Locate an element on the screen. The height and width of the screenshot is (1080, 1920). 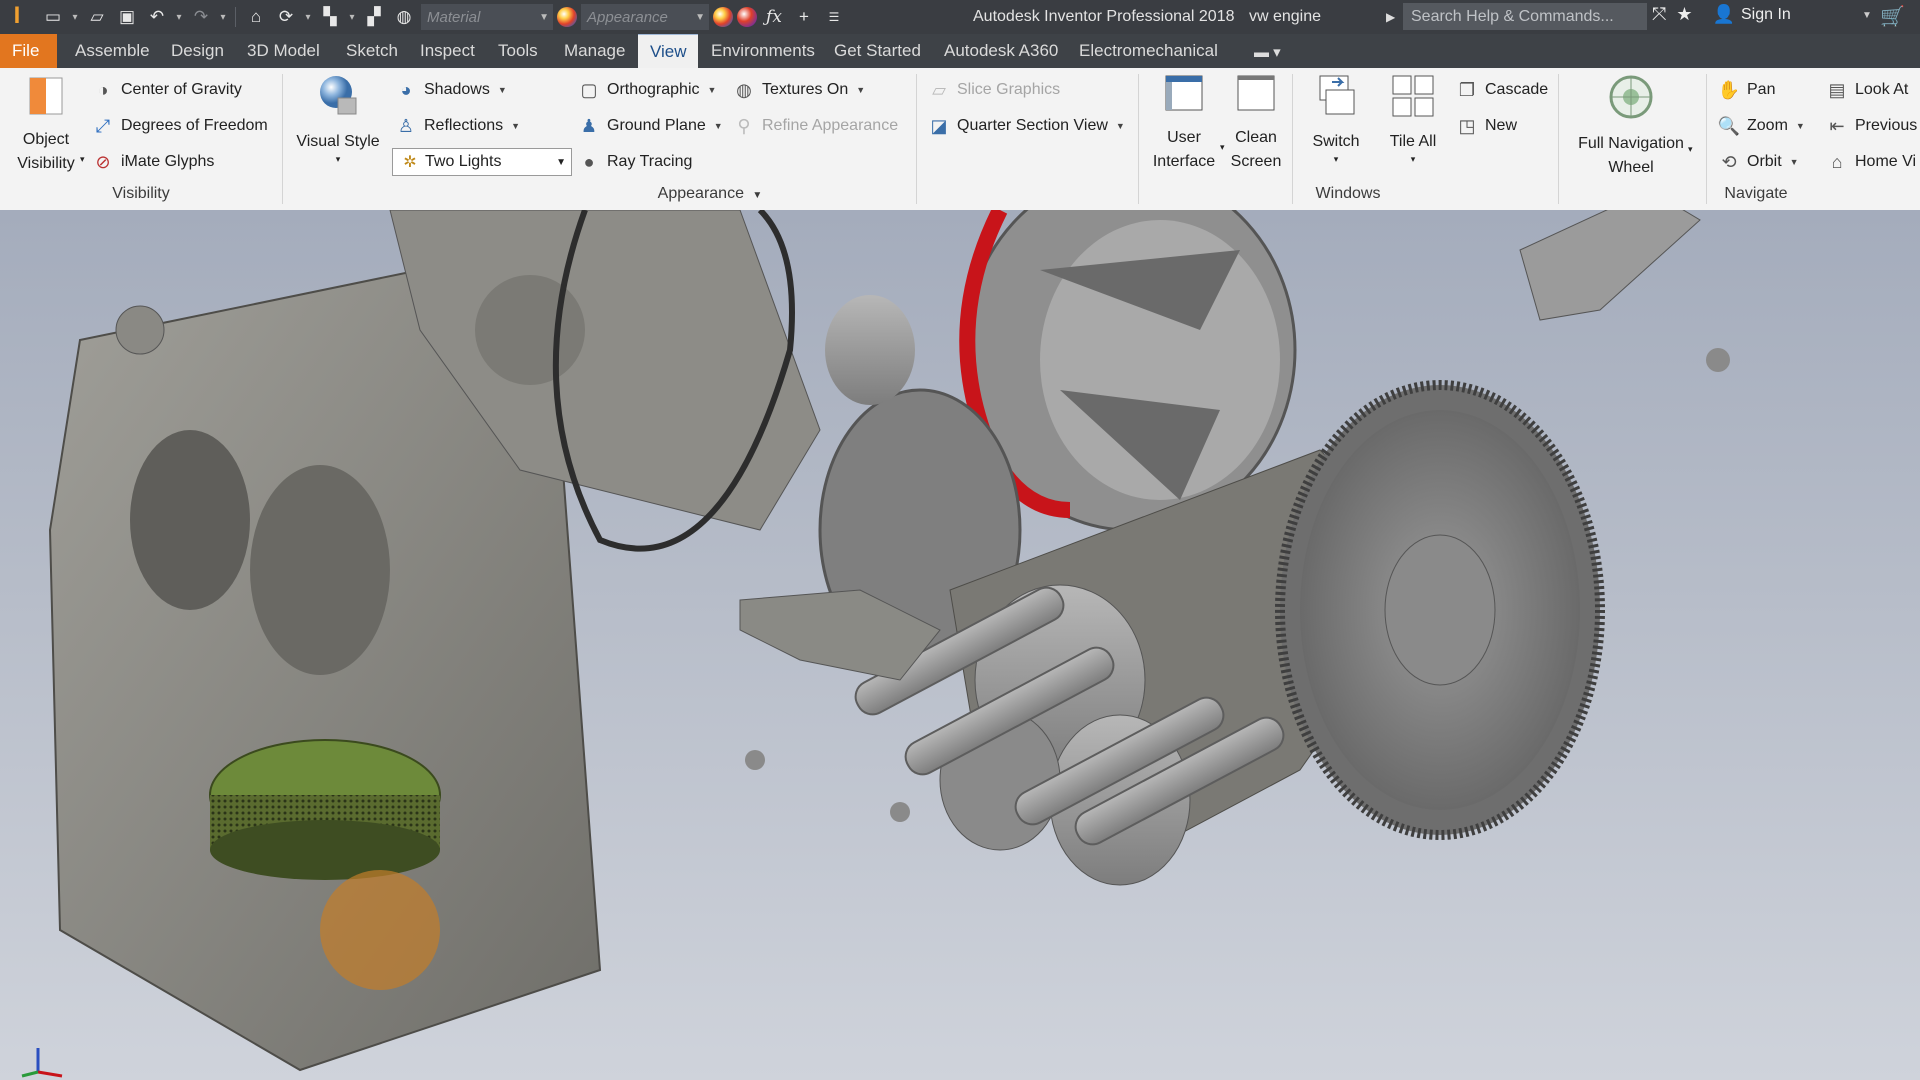
quarter-section-view-button: ◪ Quarter Section View ▼ is located at coordinates (1026, 126).